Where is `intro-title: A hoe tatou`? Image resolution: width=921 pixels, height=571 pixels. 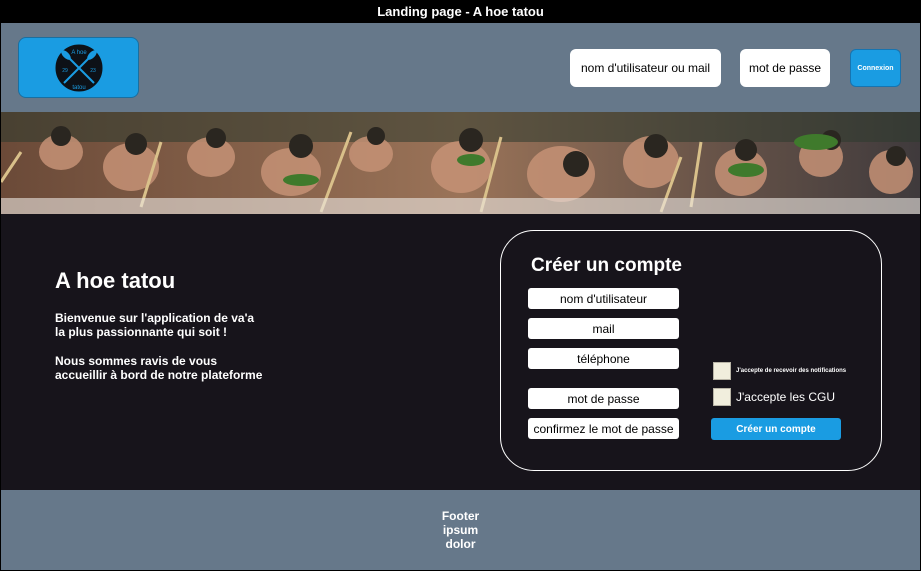 intro-title: A hoe tatou is located at coordinates (115, 280).